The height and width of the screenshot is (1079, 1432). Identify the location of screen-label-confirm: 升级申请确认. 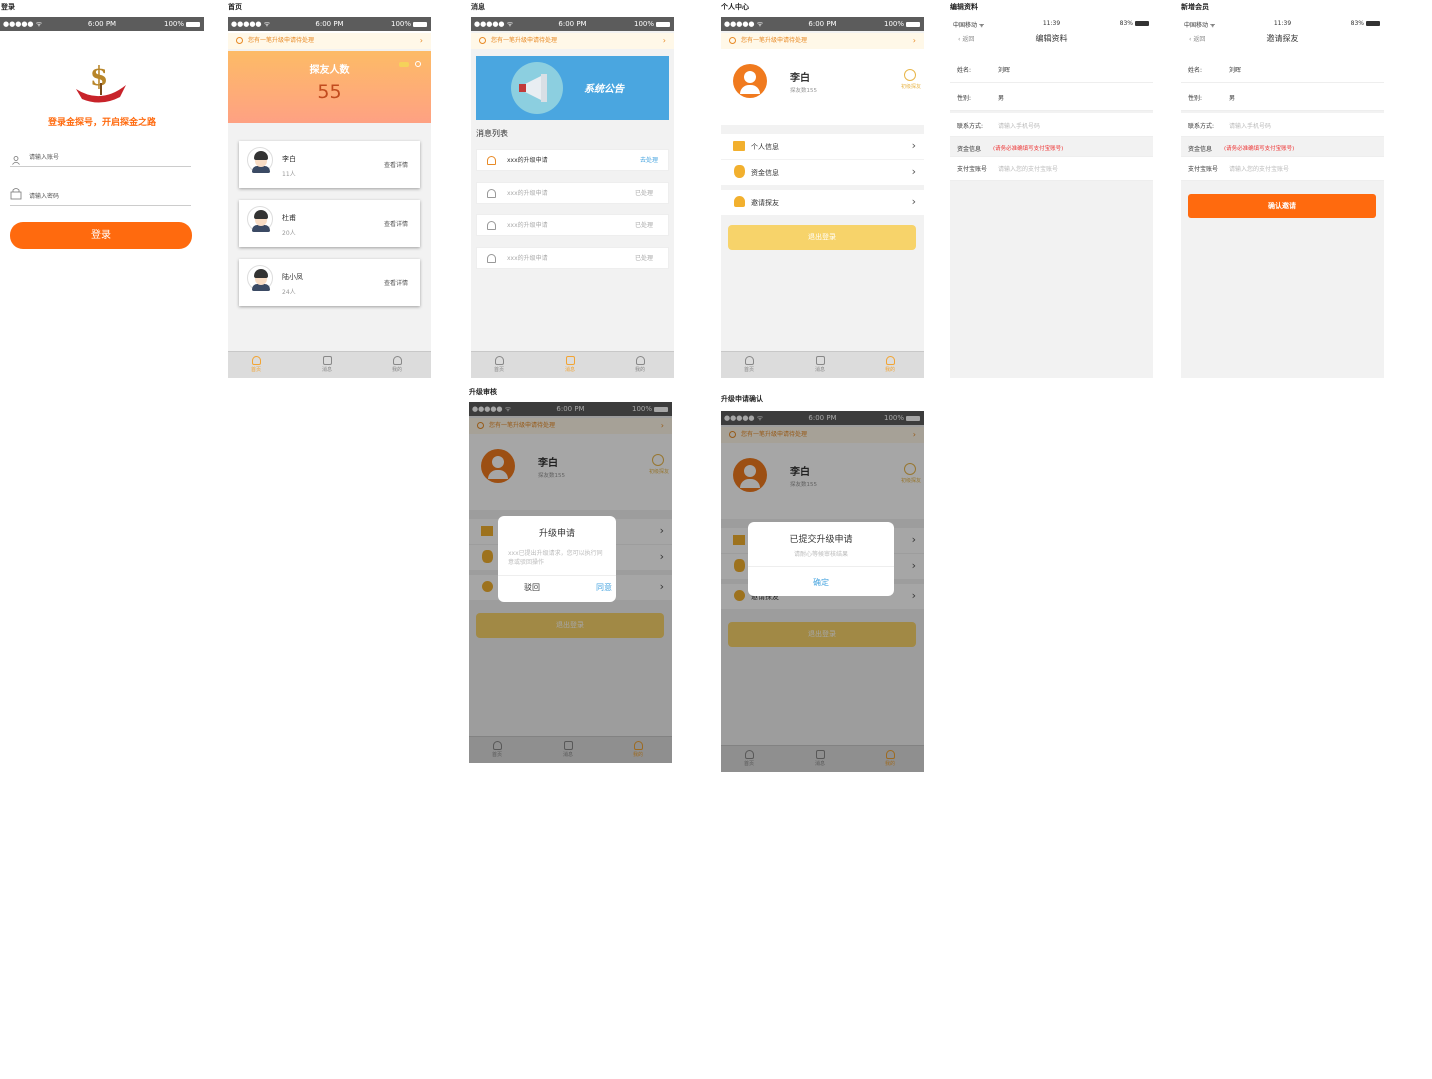
(742, 399).